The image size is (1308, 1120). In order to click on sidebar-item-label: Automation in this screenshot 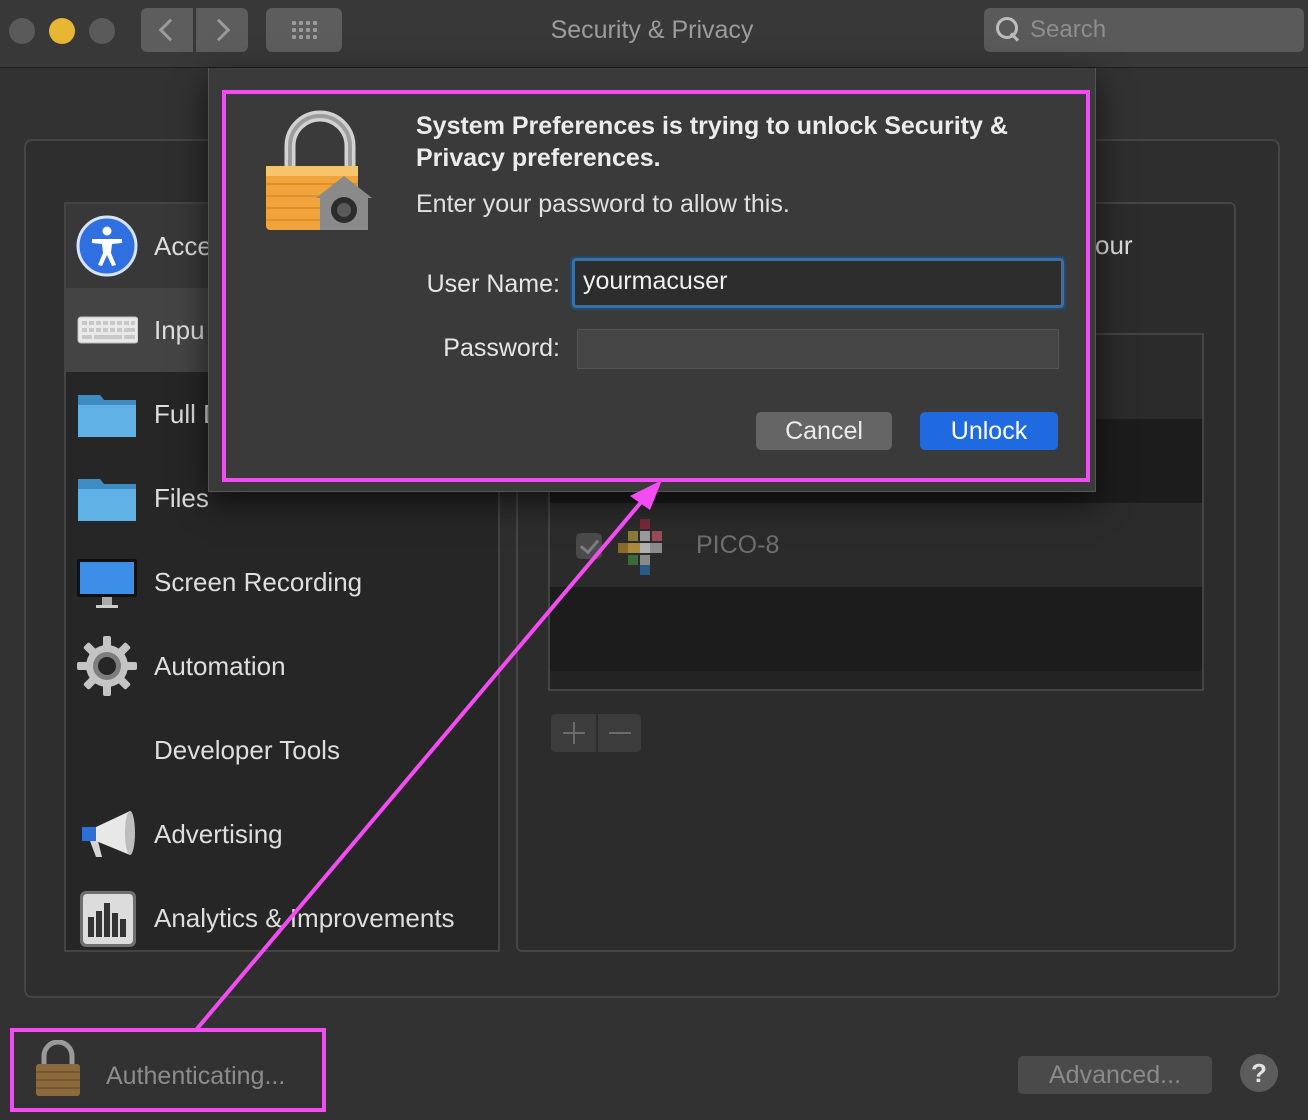, I will do `click(220, 665)`.